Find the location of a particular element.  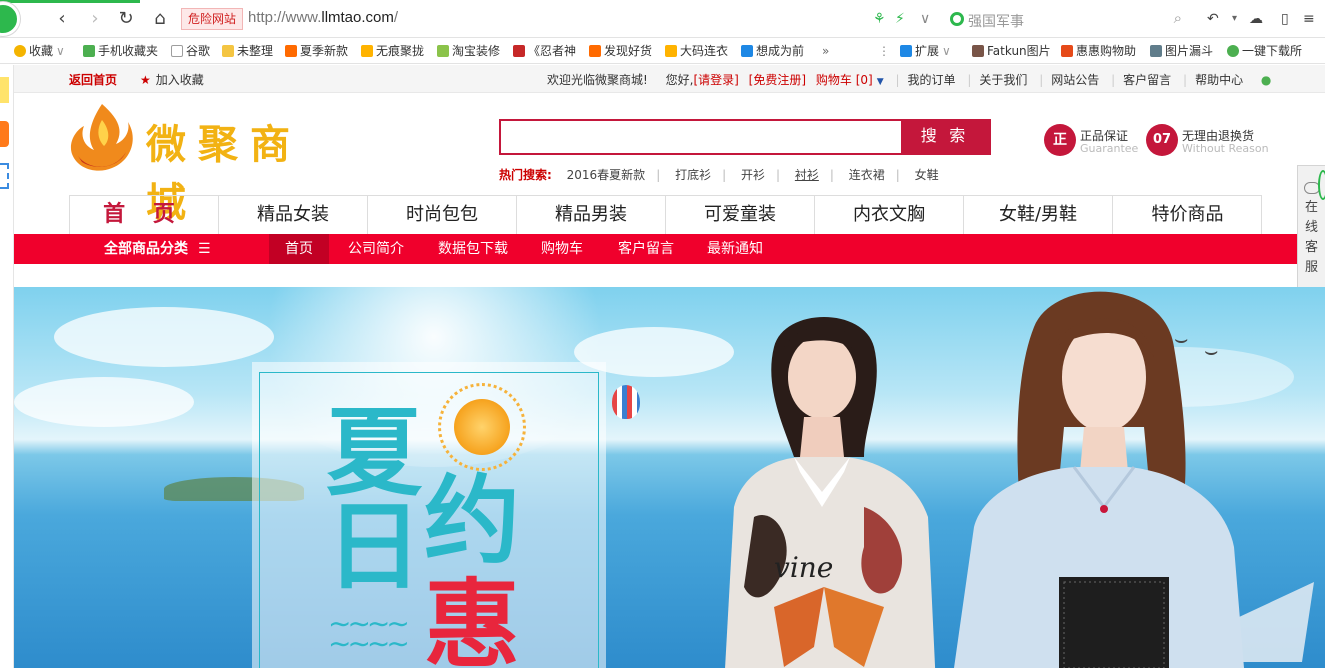

all-categories-label: 全部商品分类 is located at coordinates (146, 249).